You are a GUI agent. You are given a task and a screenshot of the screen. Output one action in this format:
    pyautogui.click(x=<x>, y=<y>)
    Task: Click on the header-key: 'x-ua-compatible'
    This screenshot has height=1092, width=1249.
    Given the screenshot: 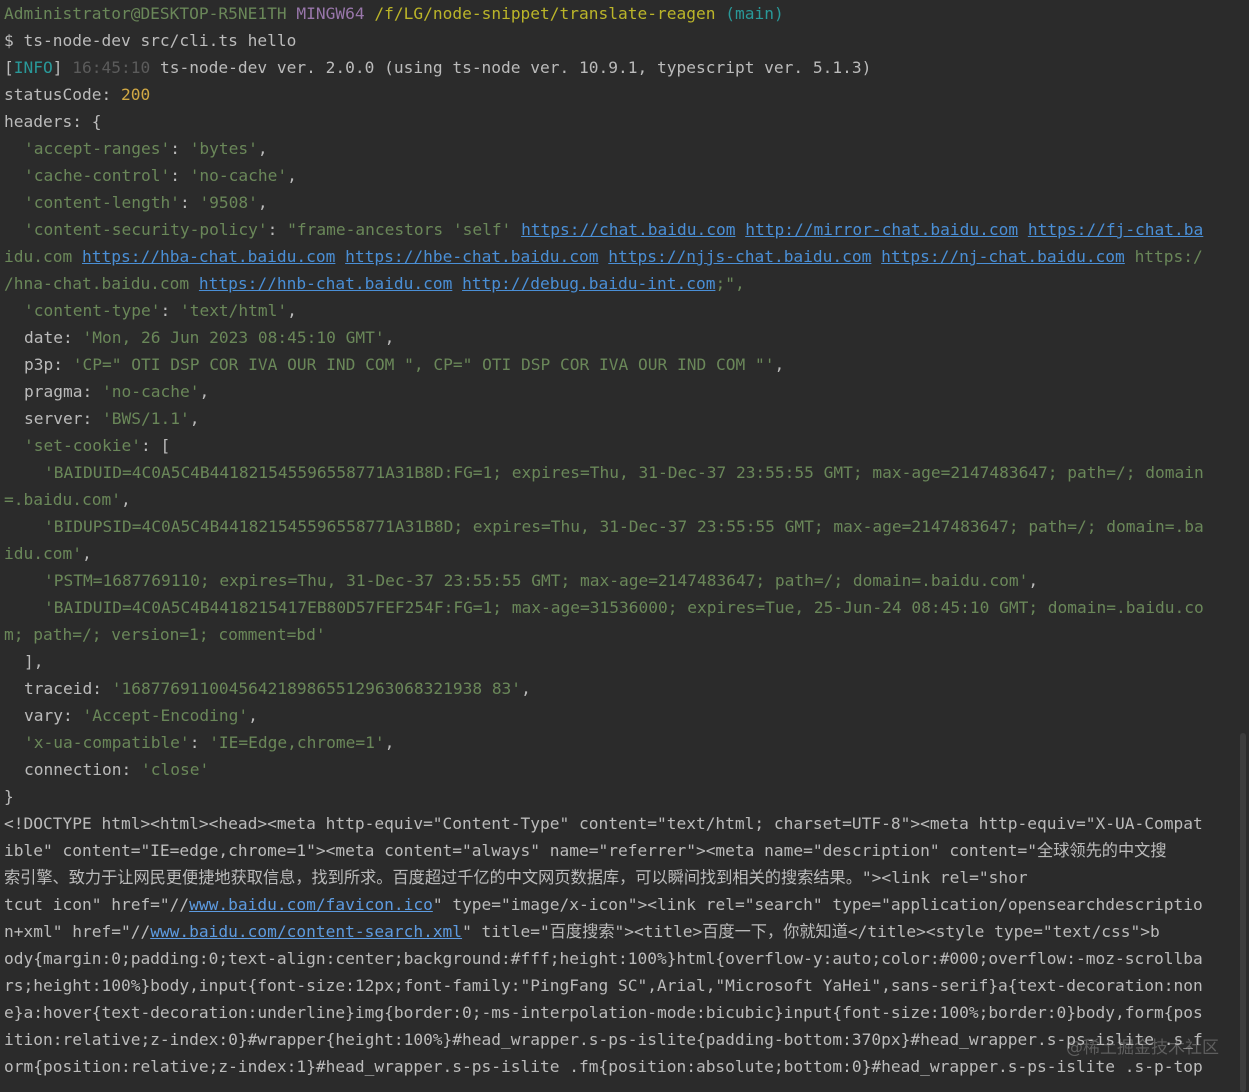 What is the action you would take?
    pyautogui.click(x=107, y=742)
    